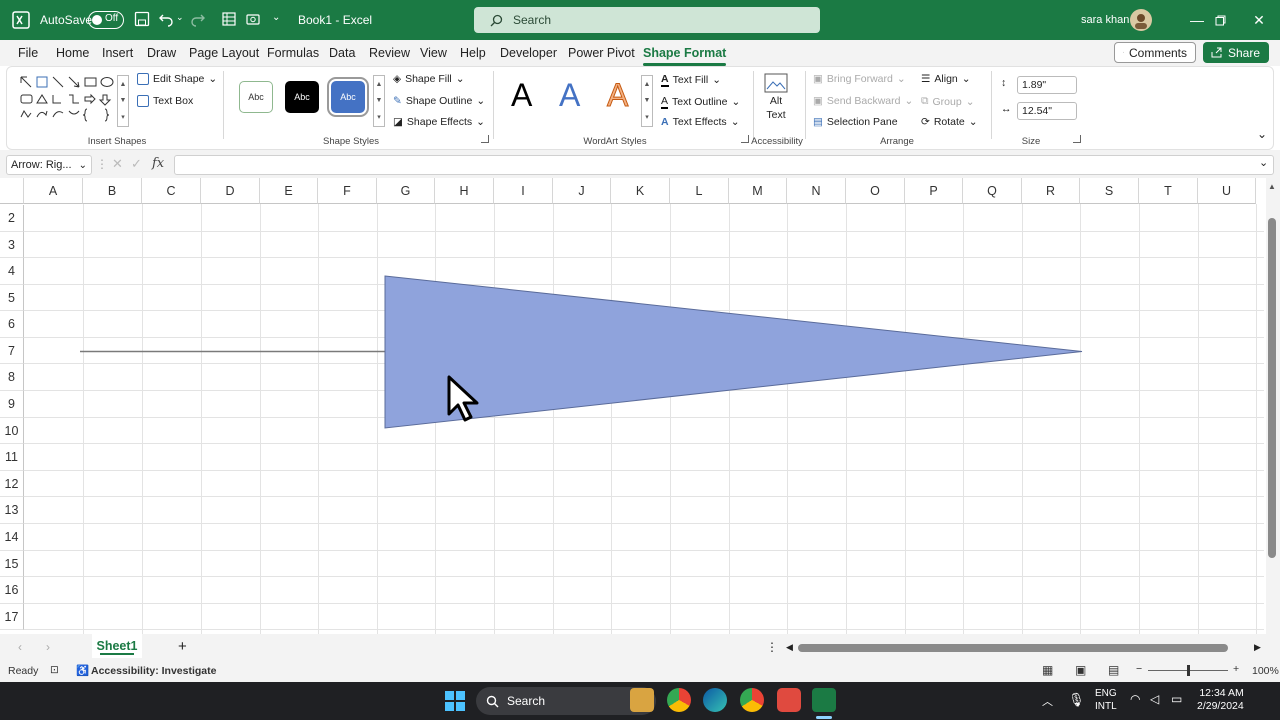 The image size is (1280, 720). I want to click on share-button: Share, so click(1236, 52).